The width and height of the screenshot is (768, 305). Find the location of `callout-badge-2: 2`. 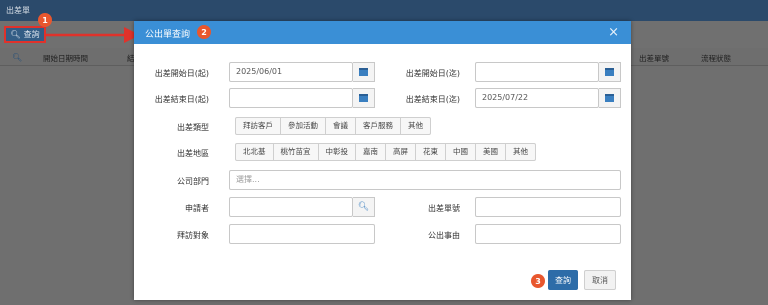

callout-badge-2: 2 is located at coordinates (204, 32).